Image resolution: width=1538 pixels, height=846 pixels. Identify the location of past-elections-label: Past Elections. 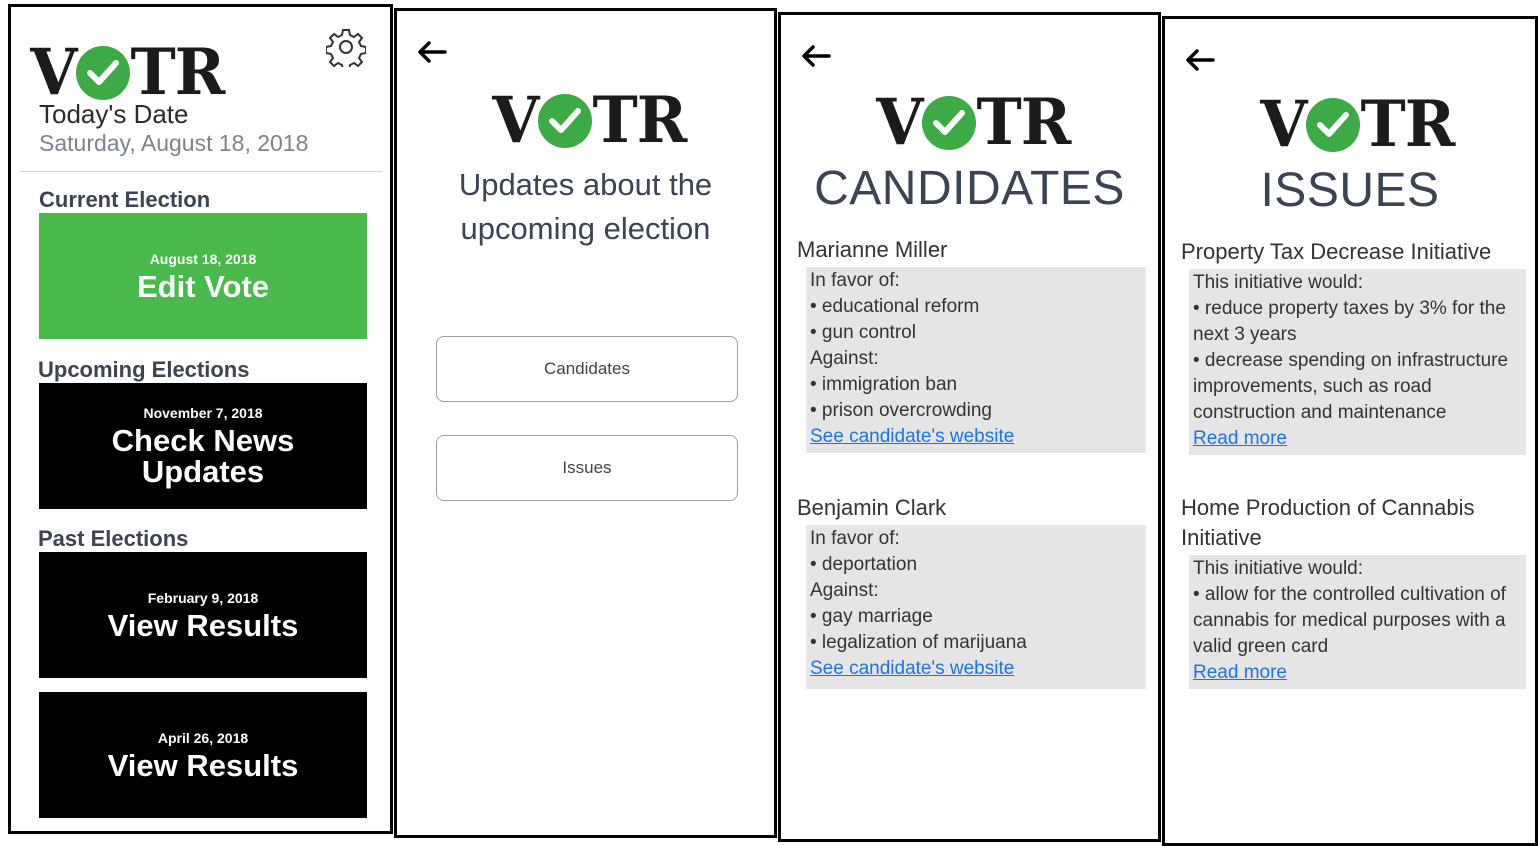
(113, 538).